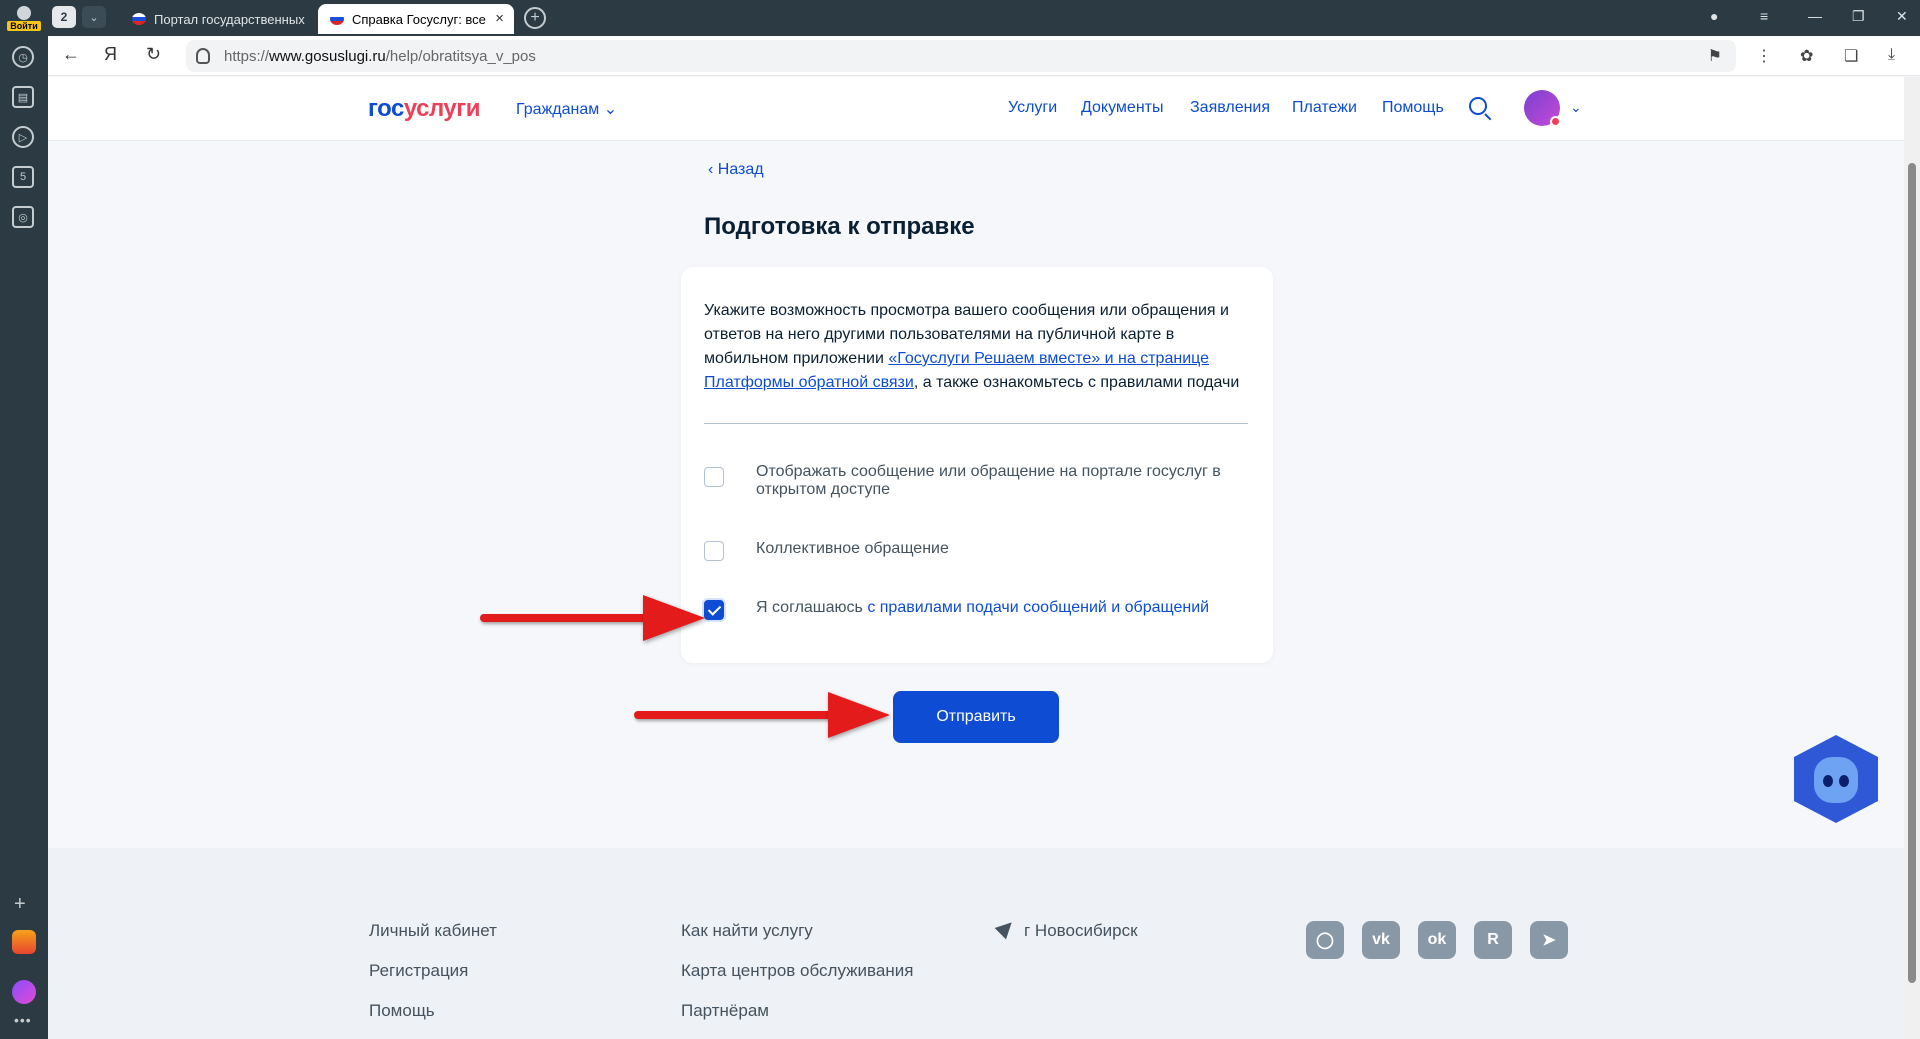 The height and width of the screenshot is (1039, 1920). What do you see at coordinates (1714, 16) in the screenshot?
I see `profile-icon: ●` at bounding box center [1714, 16].